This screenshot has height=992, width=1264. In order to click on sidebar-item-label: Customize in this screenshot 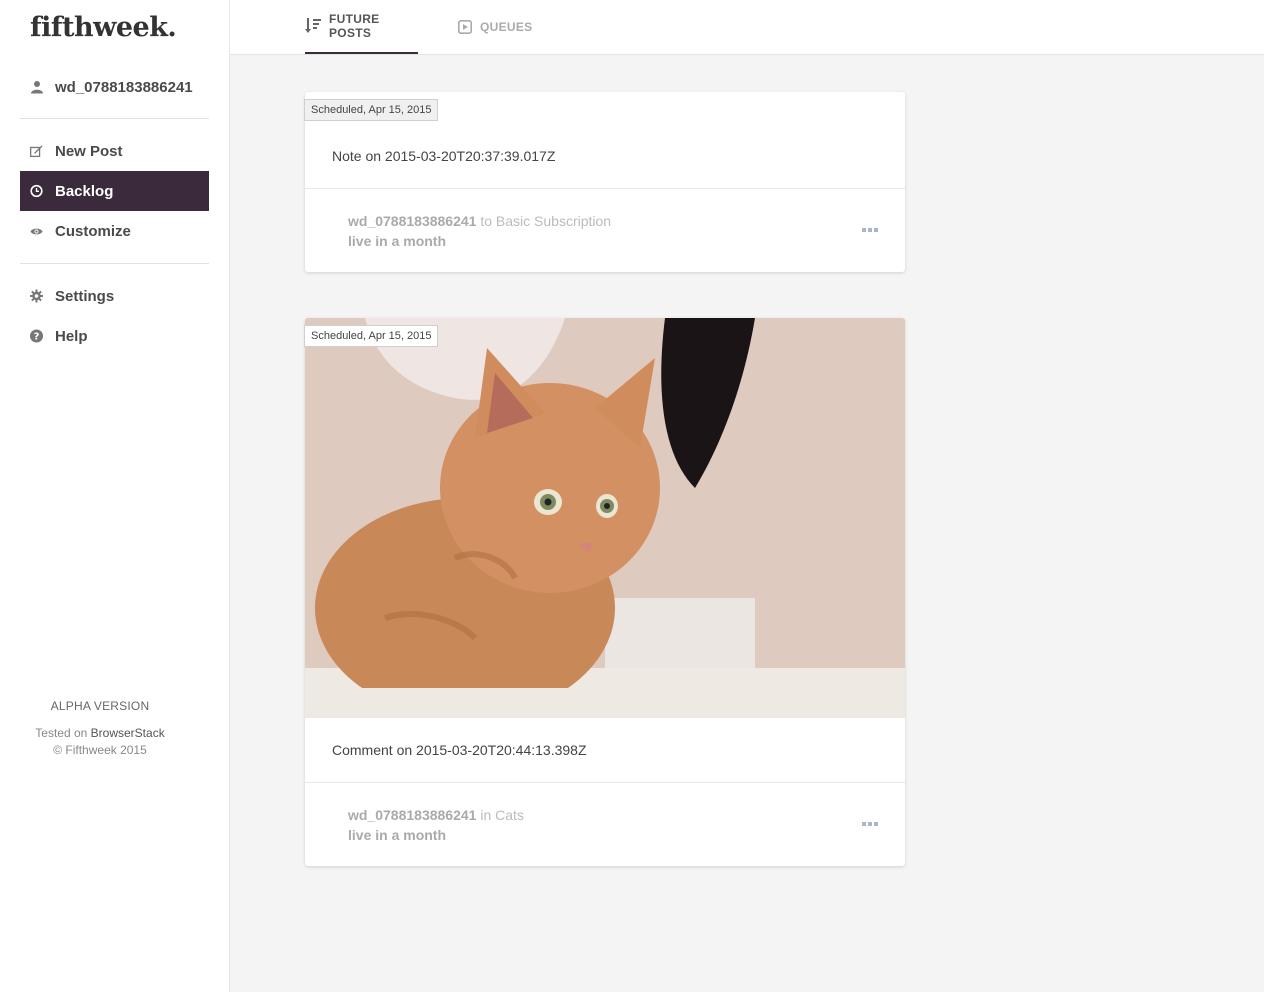, I will do `click(93, 231)`.